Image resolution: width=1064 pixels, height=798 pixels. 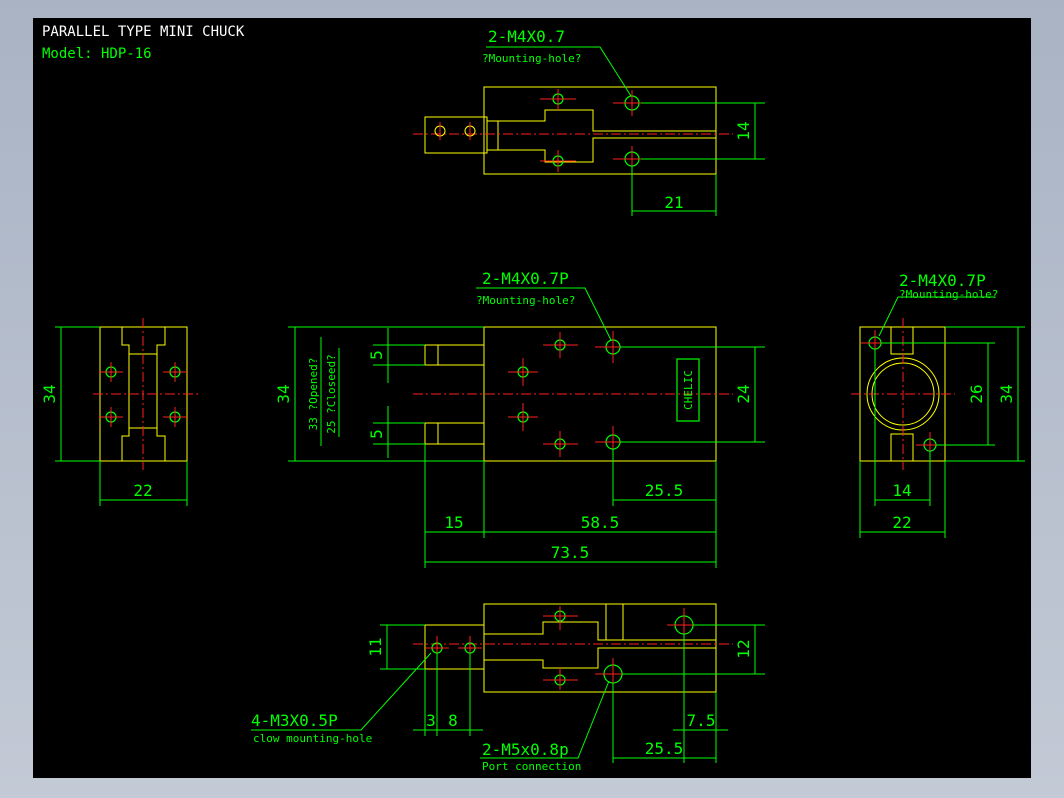 I want to click on right-callout-leader, so click(x=936, y=316).